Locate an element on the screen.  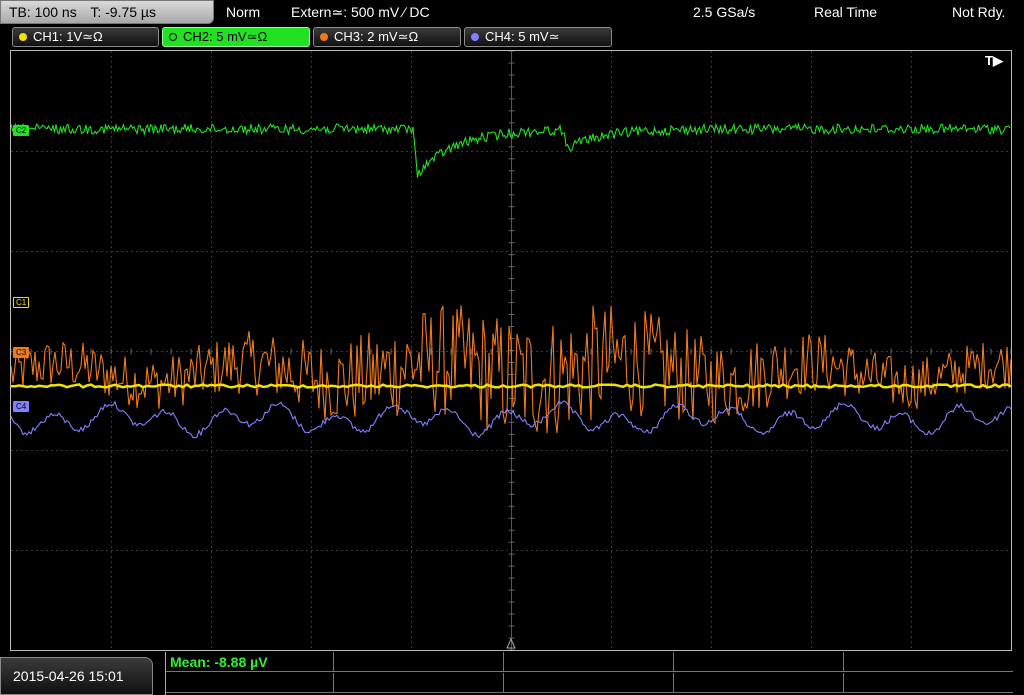
acquisition-mode-realtime: Real Time is located at coordinates (845, 12).